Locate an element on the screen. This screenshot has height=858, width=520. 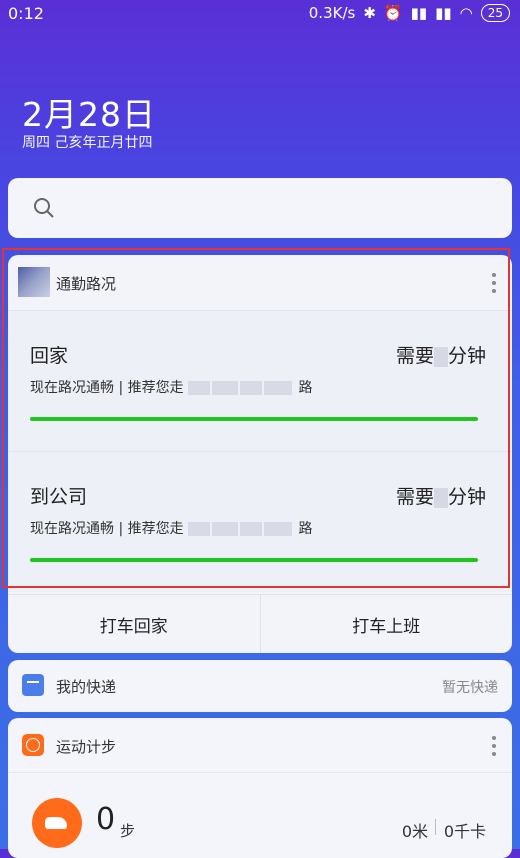
package-icon is located at coordinates (33, 685).